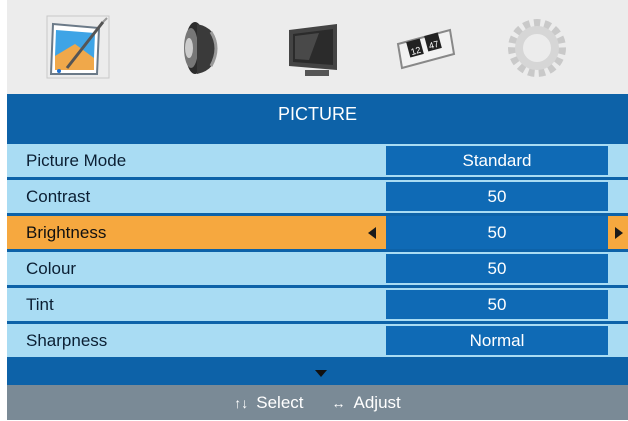 The width and height of the screenshot is (628, 421). What do you see at coordinates (497, 340) in the screenshot?
I see `row-value: Normal` at bounding box center [497, 340].